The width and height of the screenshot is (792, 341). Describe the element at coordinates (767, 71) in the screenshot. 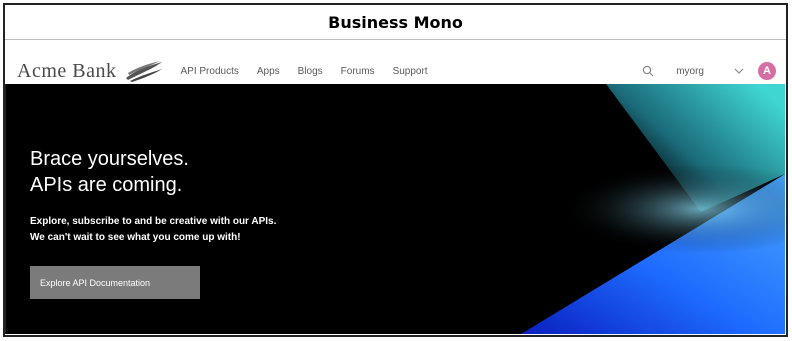

I see `avatar: A` at that location.